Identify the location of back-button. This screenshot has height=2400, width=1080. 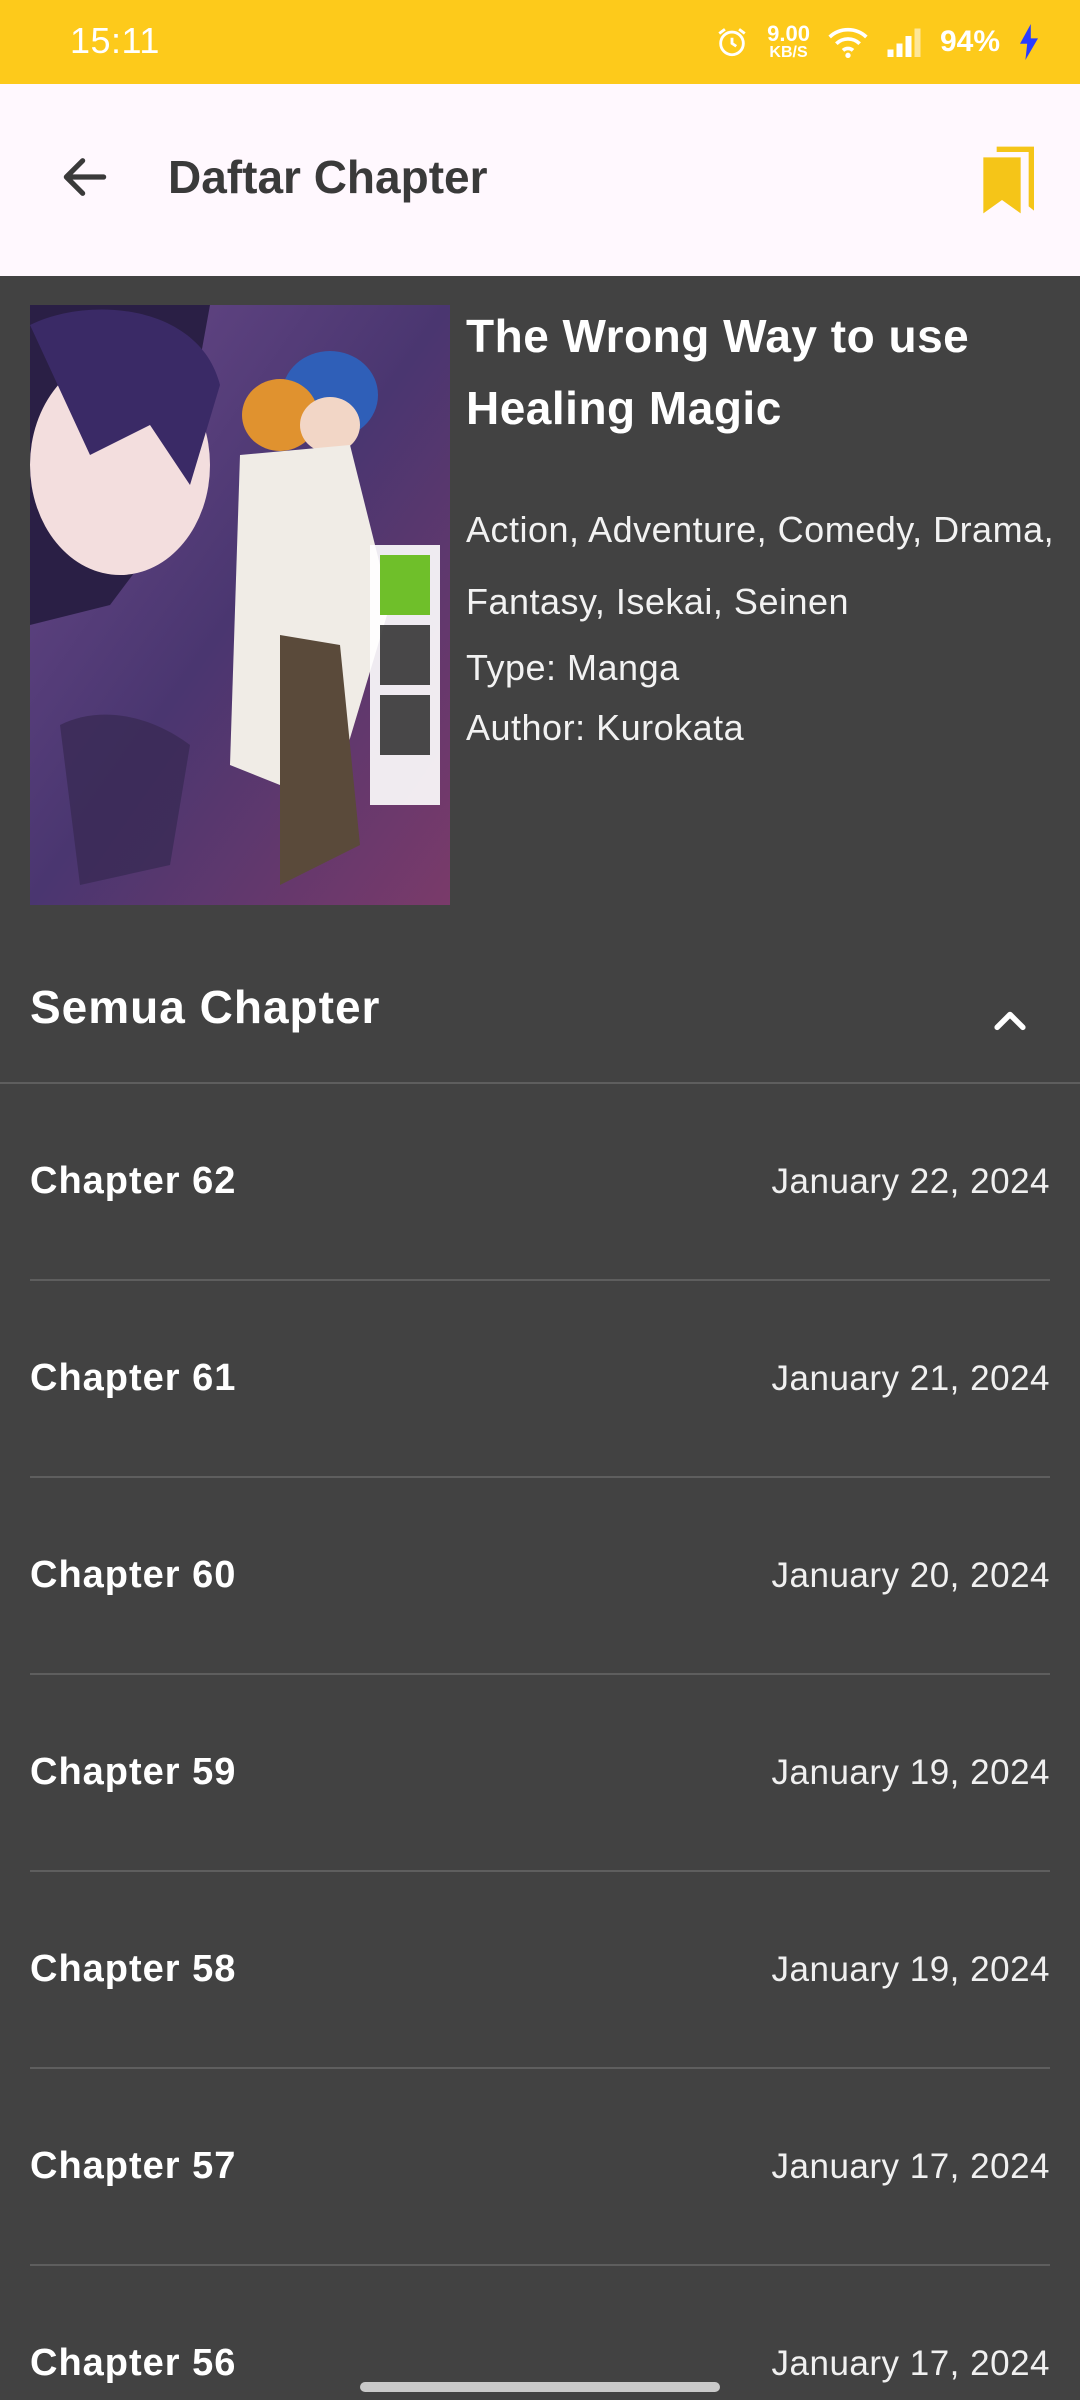
(85, 177).